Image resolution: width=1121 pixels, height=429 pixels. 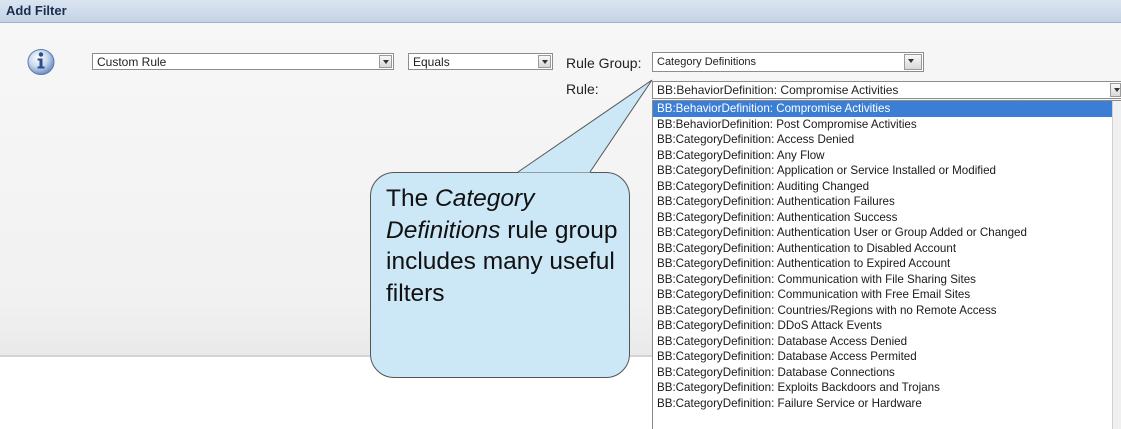 What do you see at coordinates (41, 62) in the screenshot?
I see `info-icon` at bounding box center [41, 62].